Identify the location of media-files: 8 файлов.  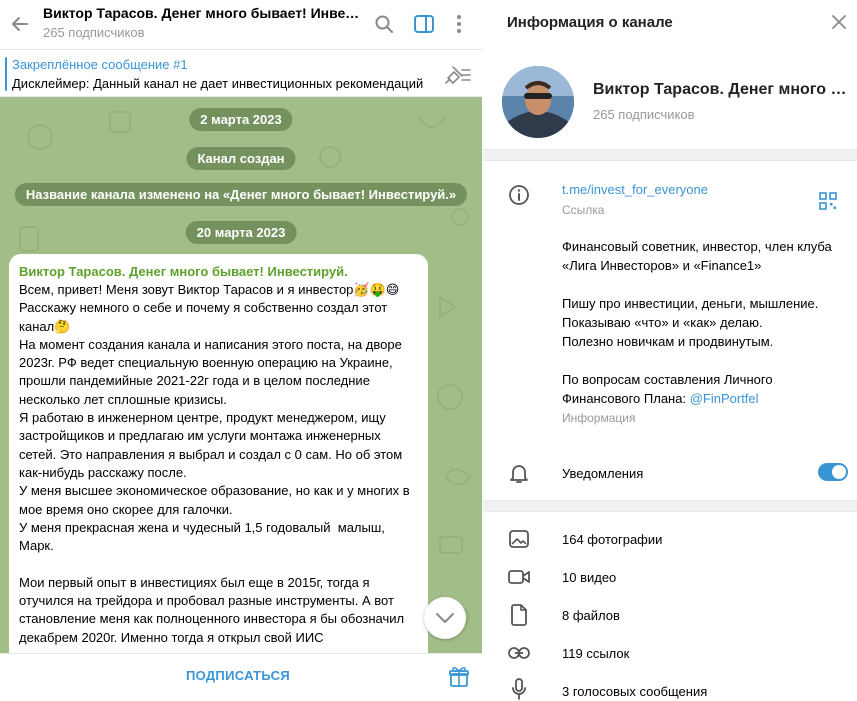
(591, 615).